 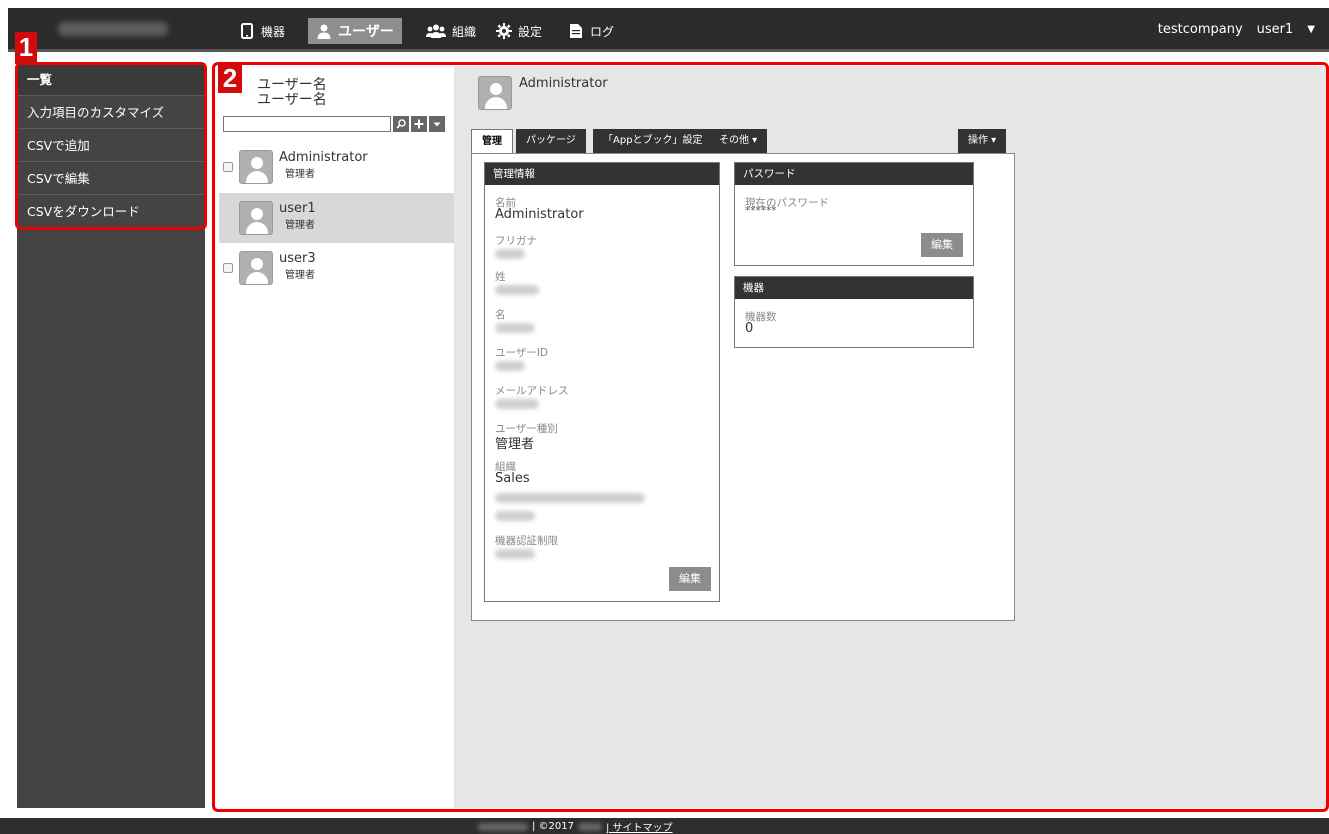 What do you see at coordinates (366, 32) in the screenshot?
I see `nav-users-label: ユーザー` at bounding box center [366, 32].